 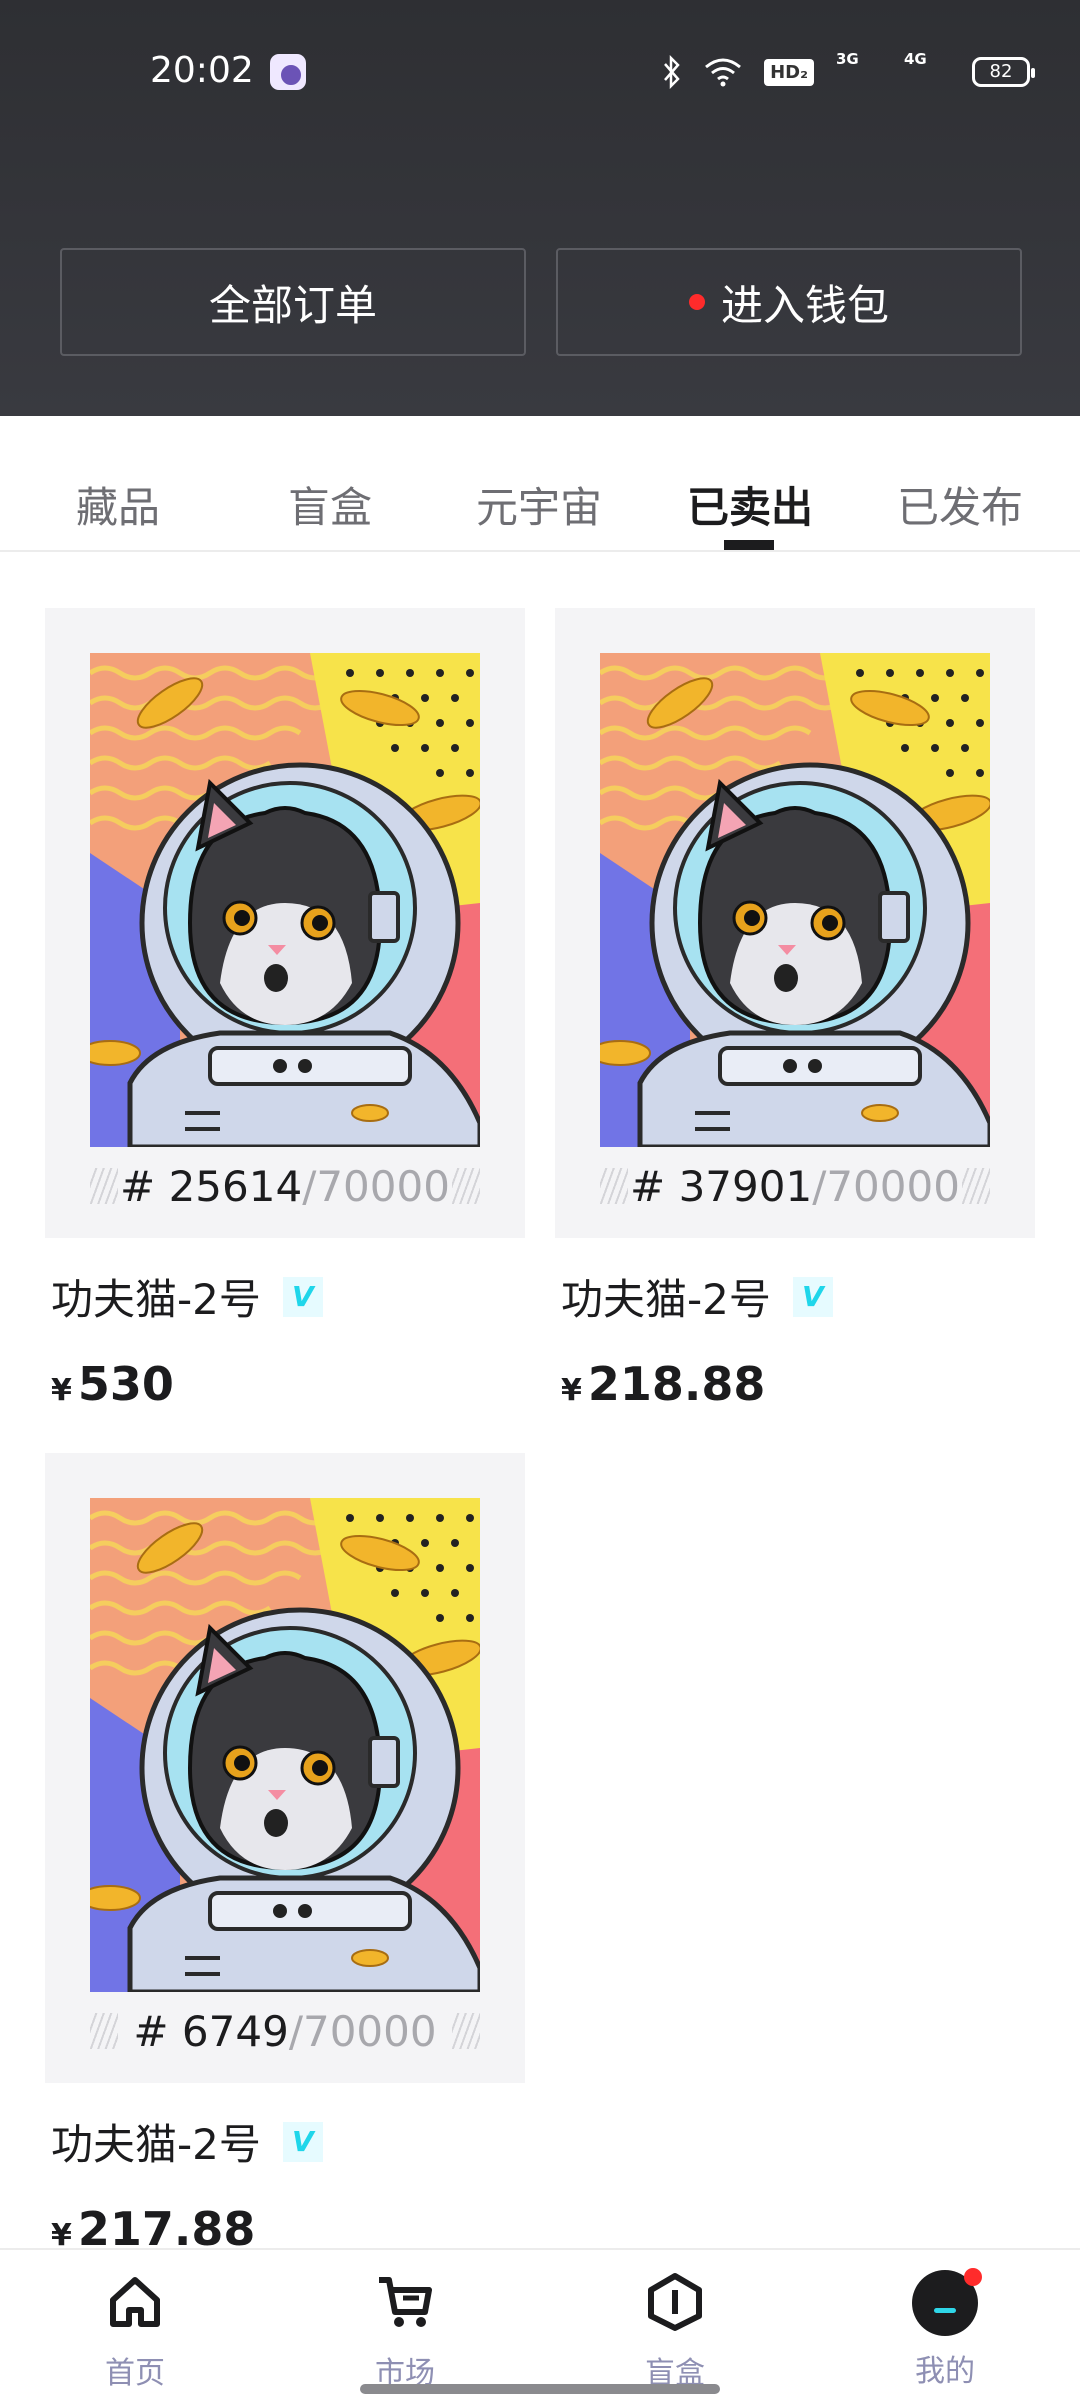 I want to click on collection-tabs: 藏品 盲盒 元宇宙 已卖出 已发布, so click(x=540, y=484).